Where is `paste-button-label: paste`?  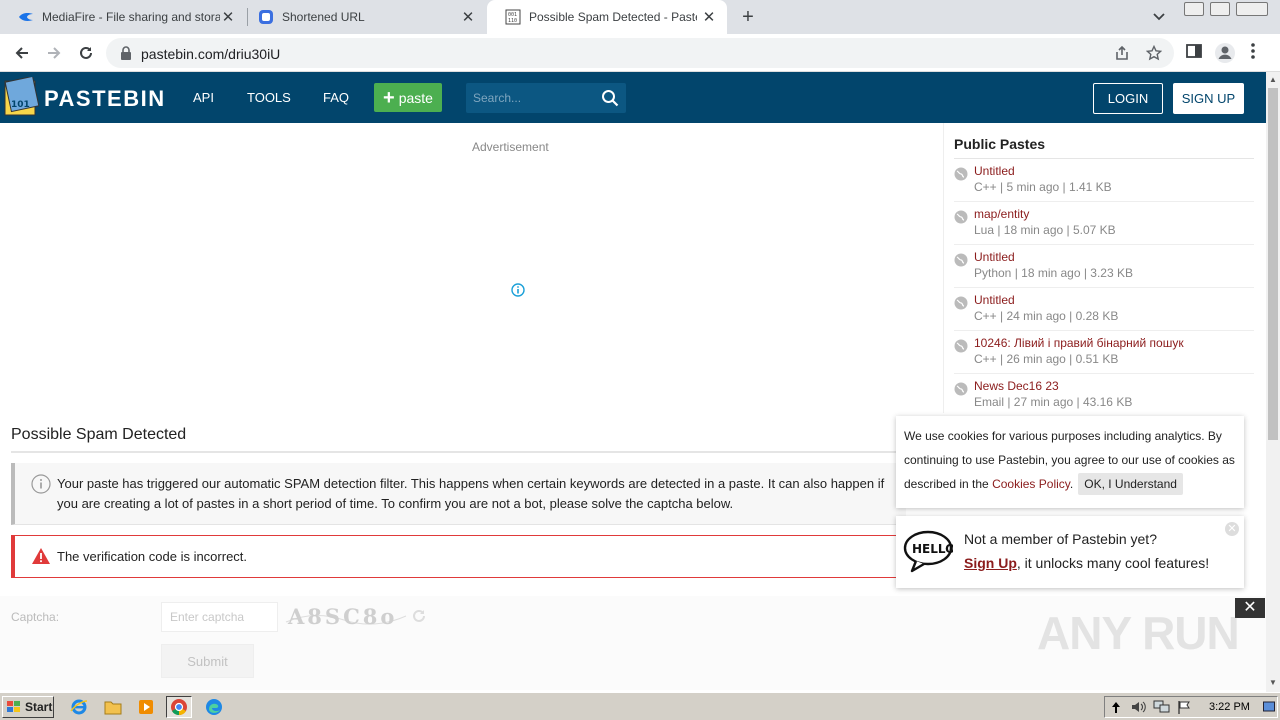
paste-button-label: paste is located at coordinates (415, 97).